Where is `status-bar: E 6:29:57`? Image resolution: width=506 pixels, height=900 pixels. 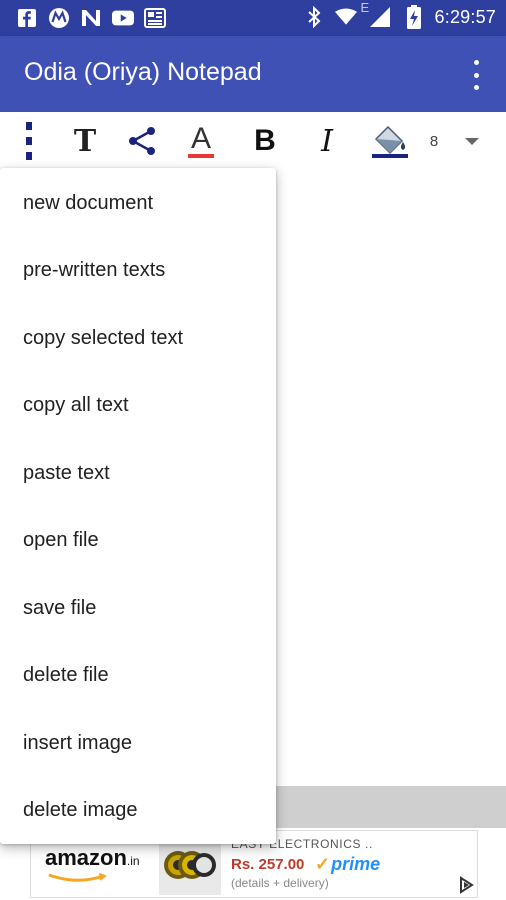 status-bar: E 6:29:57 is located at coordinates (253, 18).